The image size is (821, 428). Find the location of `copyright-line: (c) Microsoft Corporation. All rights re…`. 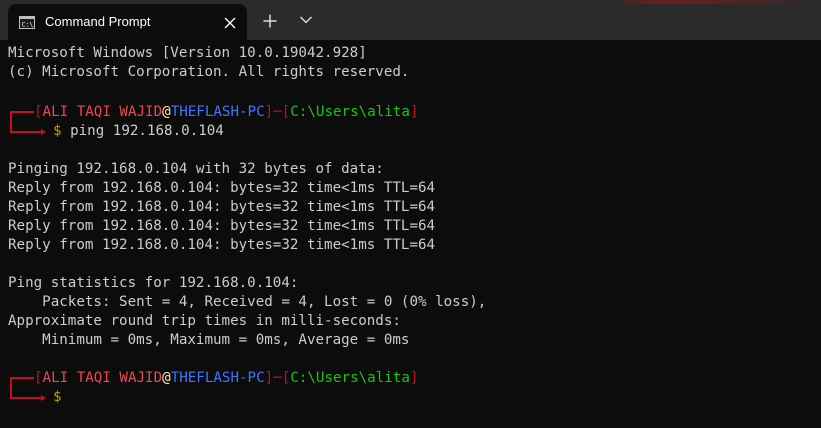

copyright-line: (c) Microsoft Corporation. All rights re… is located at coordinates (209, 72).